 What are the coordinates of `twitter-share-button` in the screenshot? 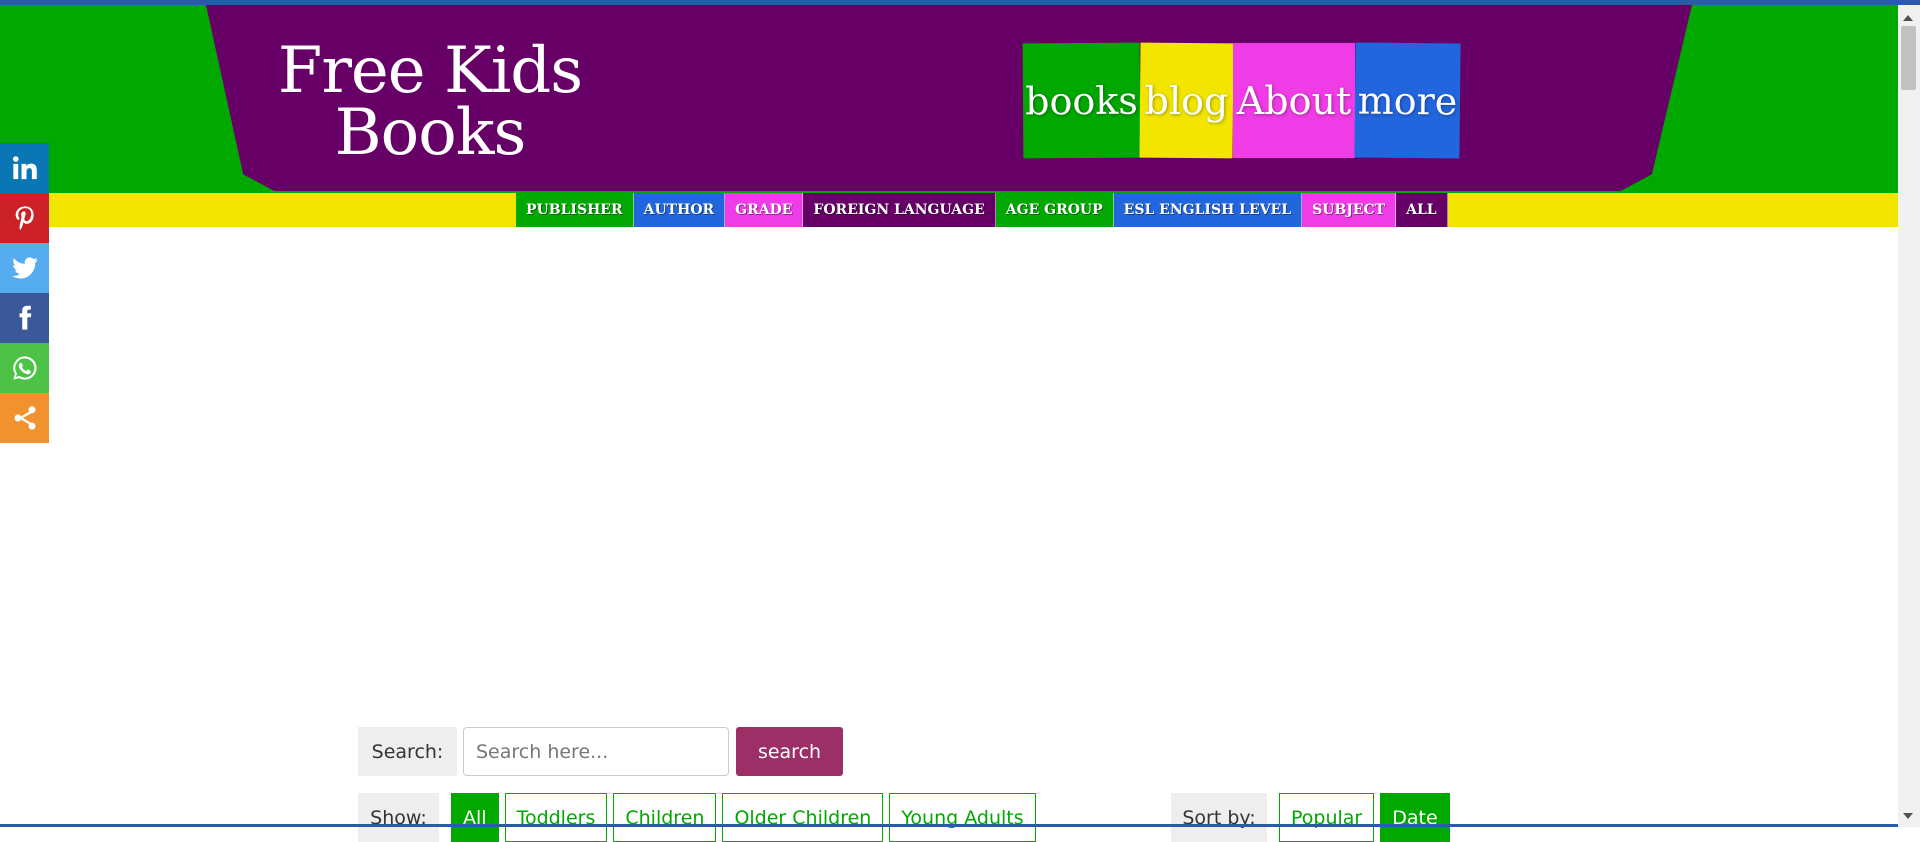 It's located at (24, 268).